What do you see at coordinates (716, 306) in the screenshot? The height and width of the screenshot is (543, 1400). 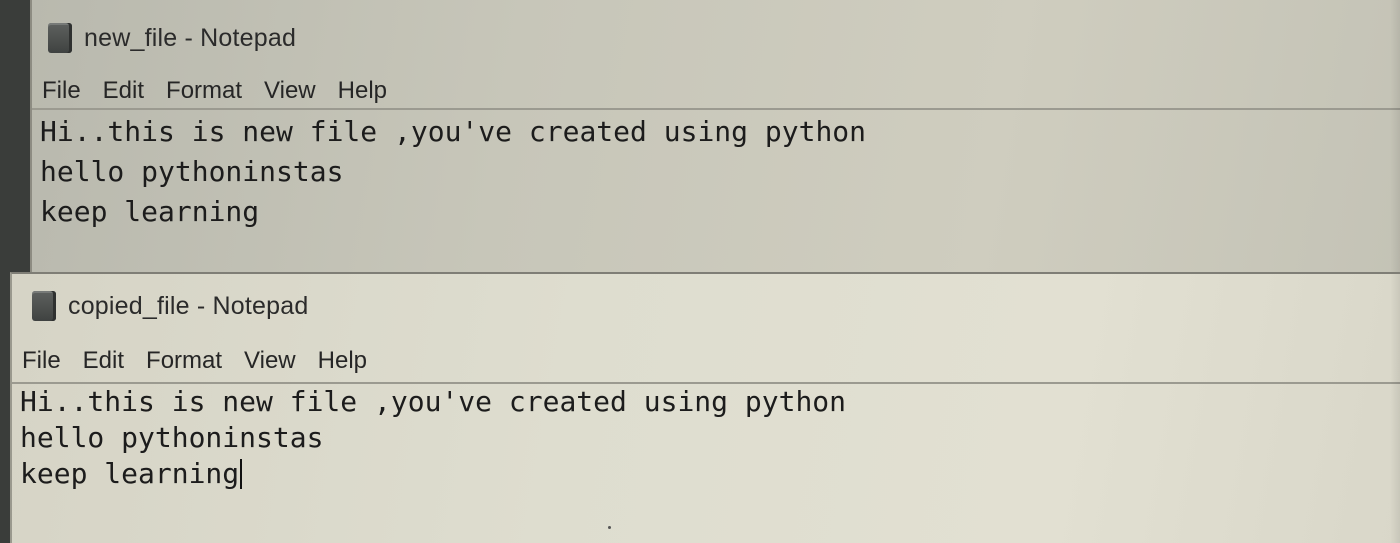 I see `title-bar: copied_file - Notepad` at bounding box center [716, 306].